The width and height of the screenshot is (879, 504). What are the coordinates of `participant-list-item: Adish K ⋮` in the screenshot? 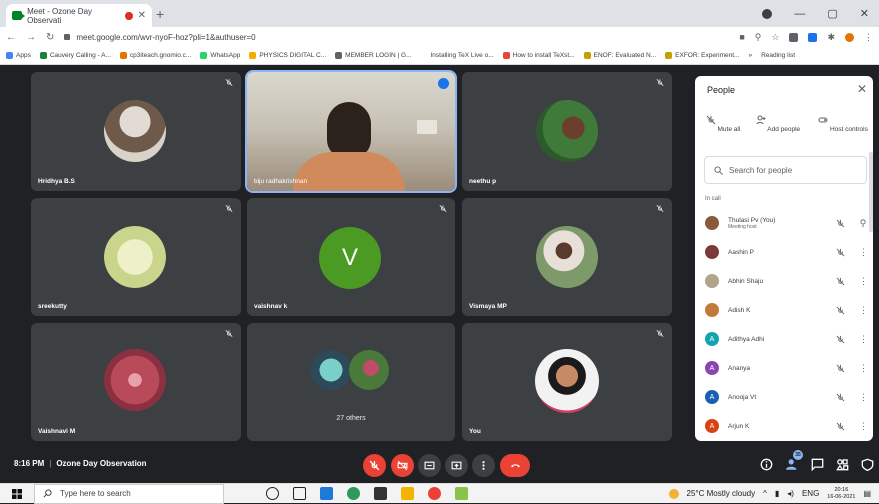 It's located at (786, 310).